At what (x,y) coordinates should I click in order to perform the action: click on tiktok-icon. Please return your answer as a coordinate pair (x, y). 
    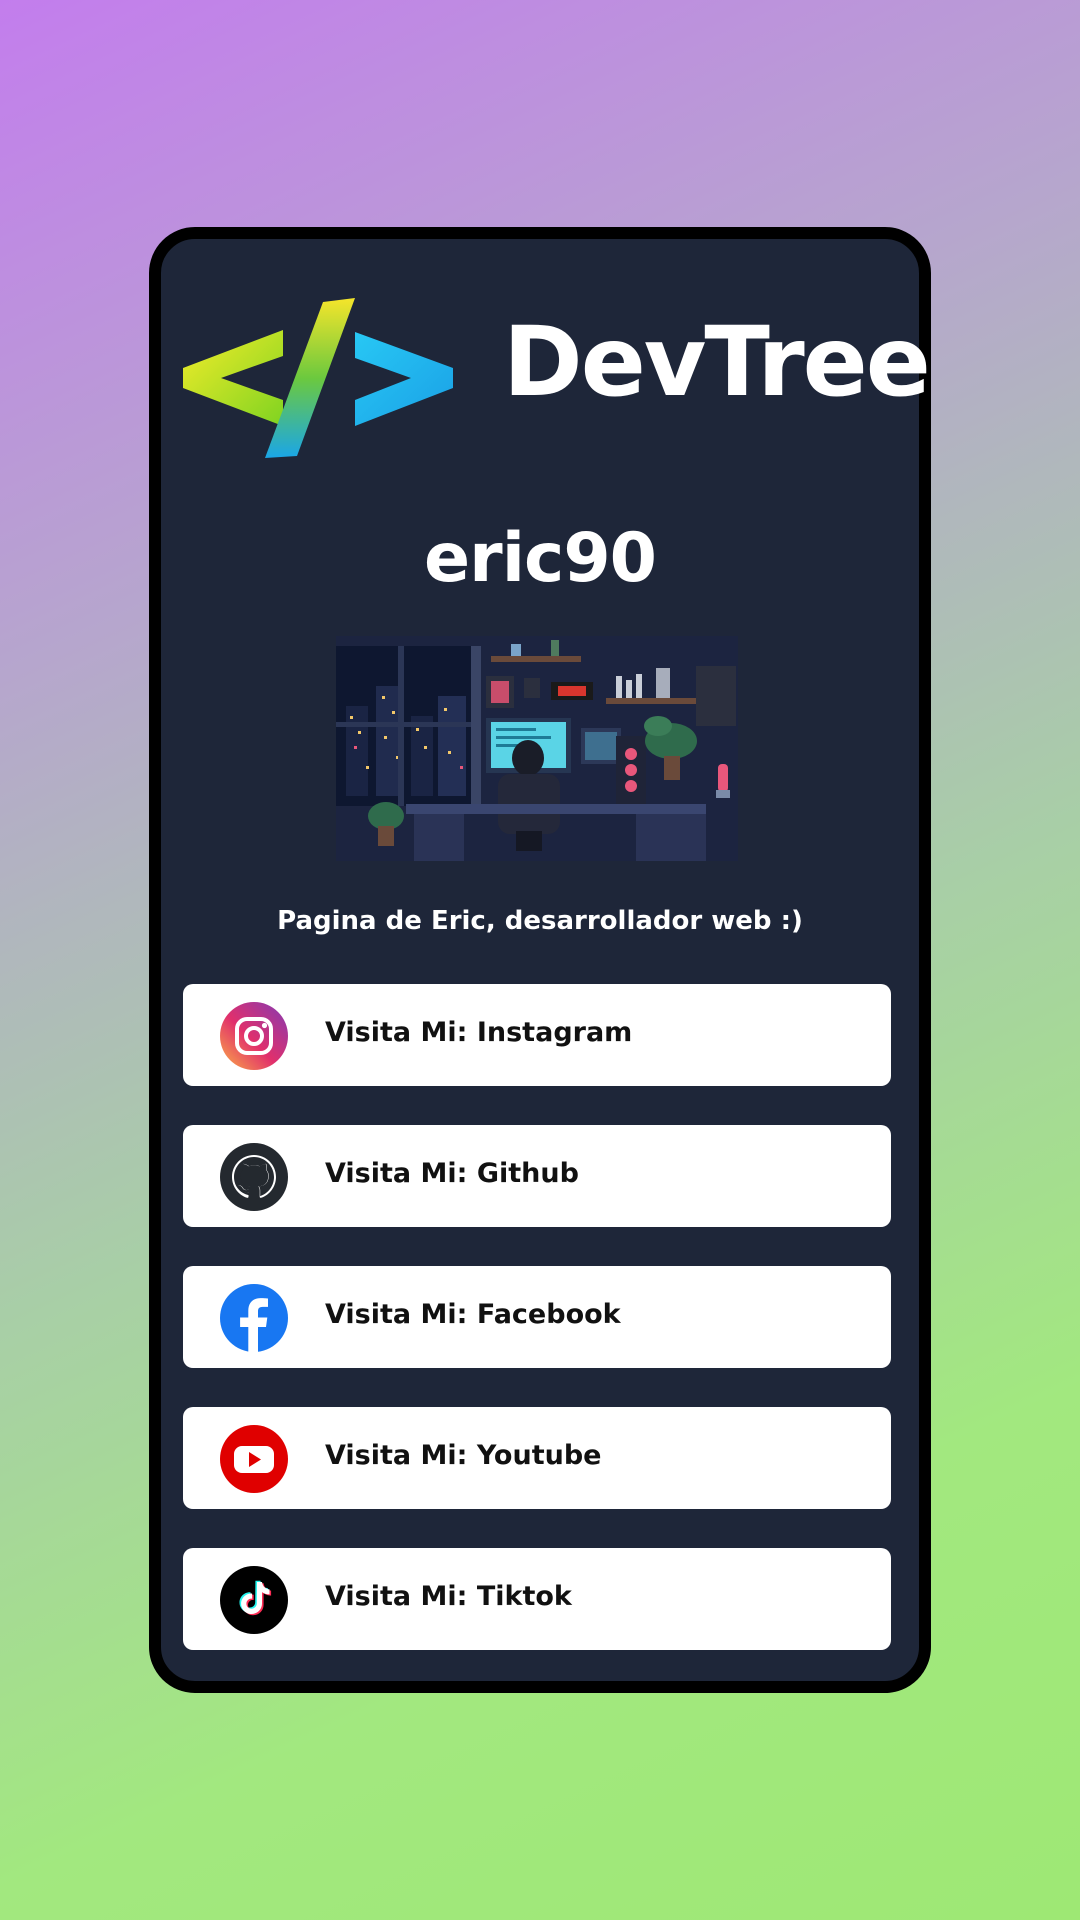
    Looking at the image, I should click on (254, 1600).